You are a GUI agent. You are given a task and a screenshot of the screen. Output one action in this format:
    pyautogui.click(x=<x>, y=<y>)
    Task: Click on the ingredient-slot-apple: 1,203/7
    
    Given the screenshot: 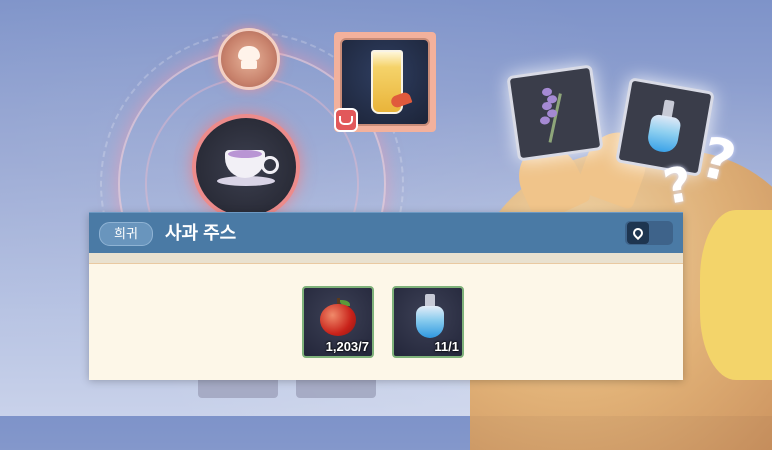 What is the action you would take?
    pyautogui.click(x=338, y=322)
    